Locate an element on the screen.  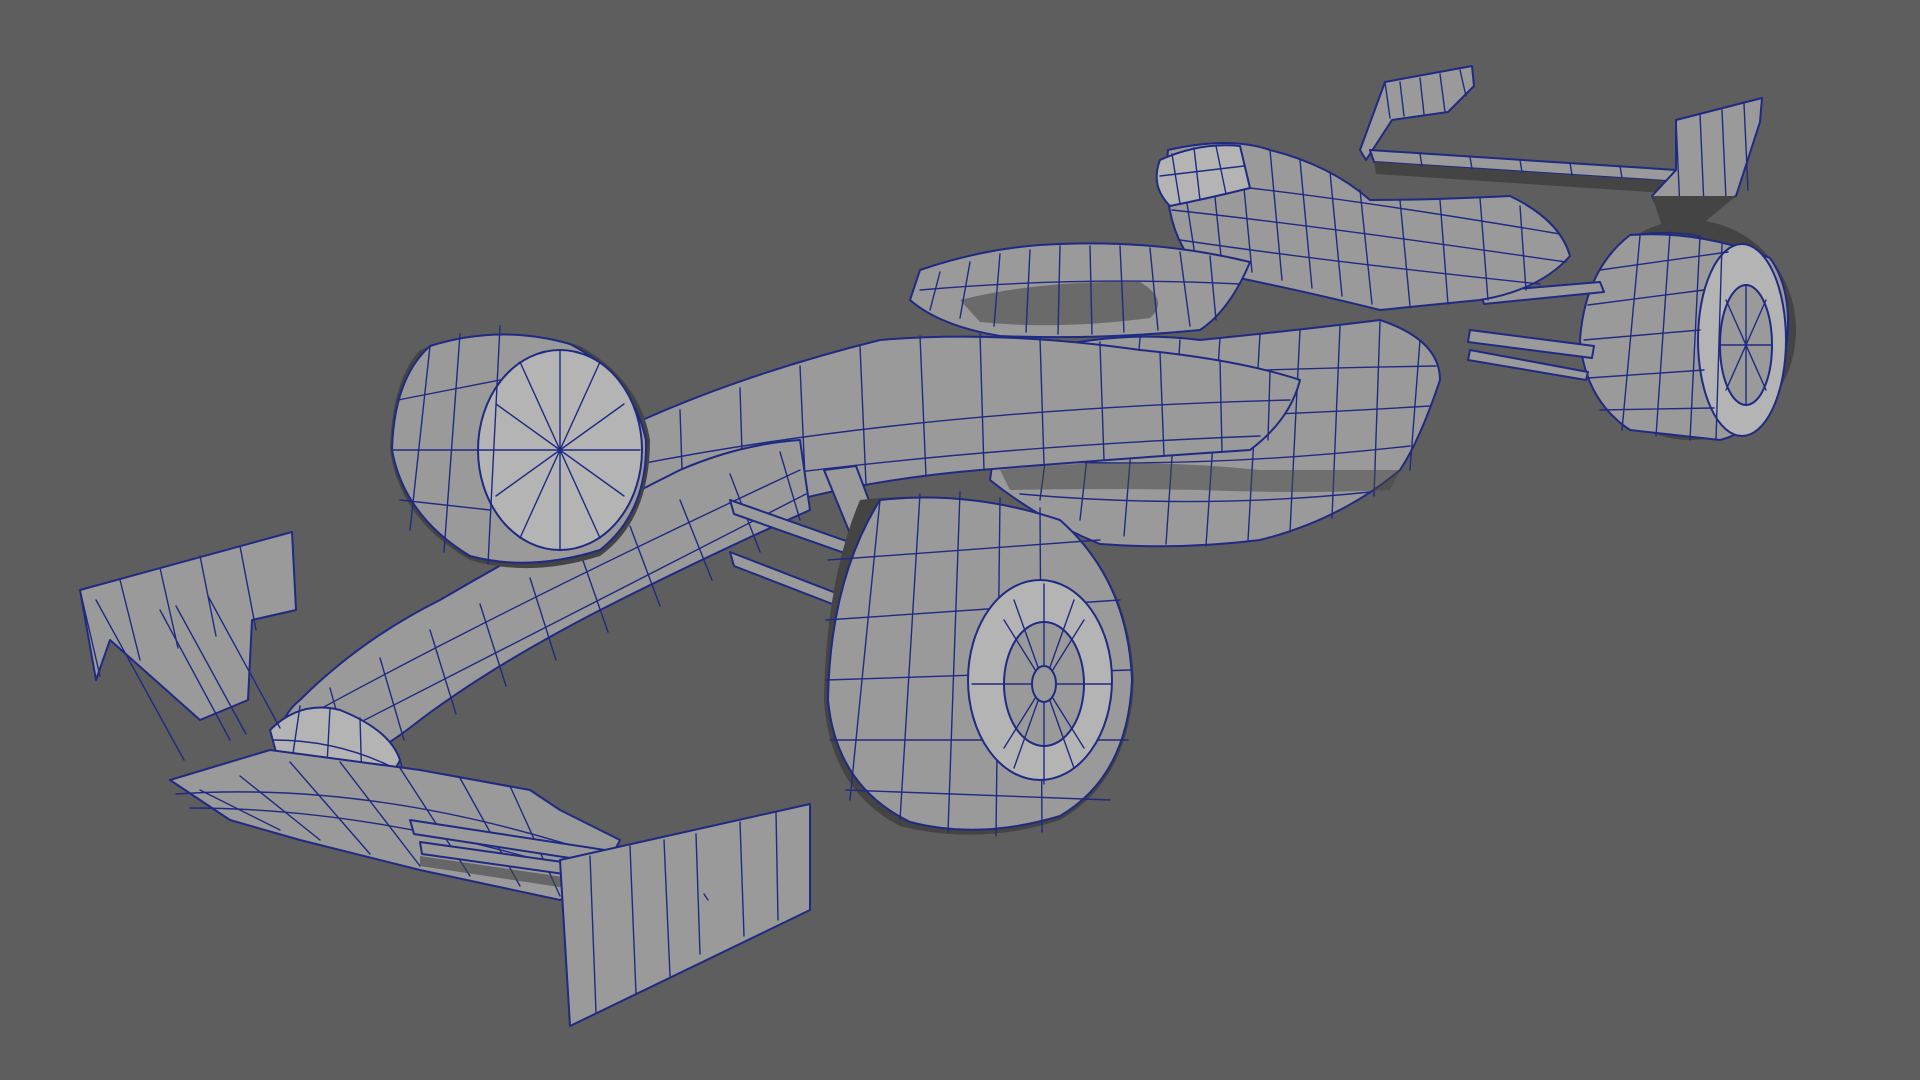
cockpit is located at coordinates (1080, 290).